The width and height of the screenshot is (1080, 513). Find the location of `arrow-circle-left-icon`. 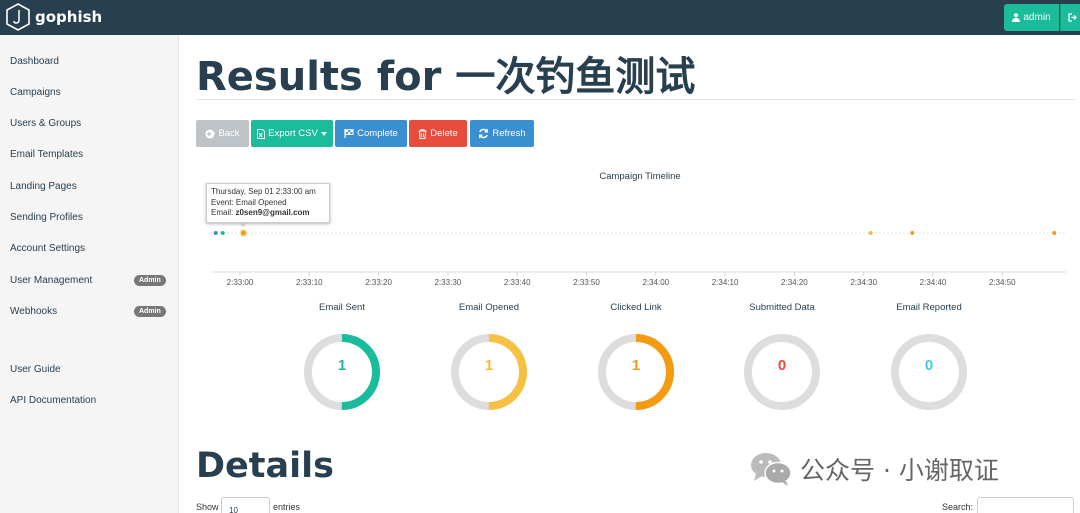

arrow-circle-left-icon is located at coordinates (210, 133).